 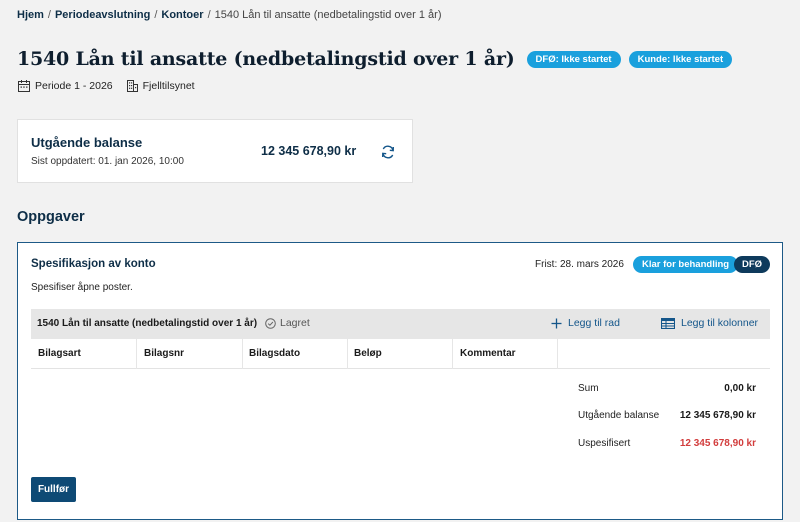 I want to click on building-icon, so click(x=132, y=86).